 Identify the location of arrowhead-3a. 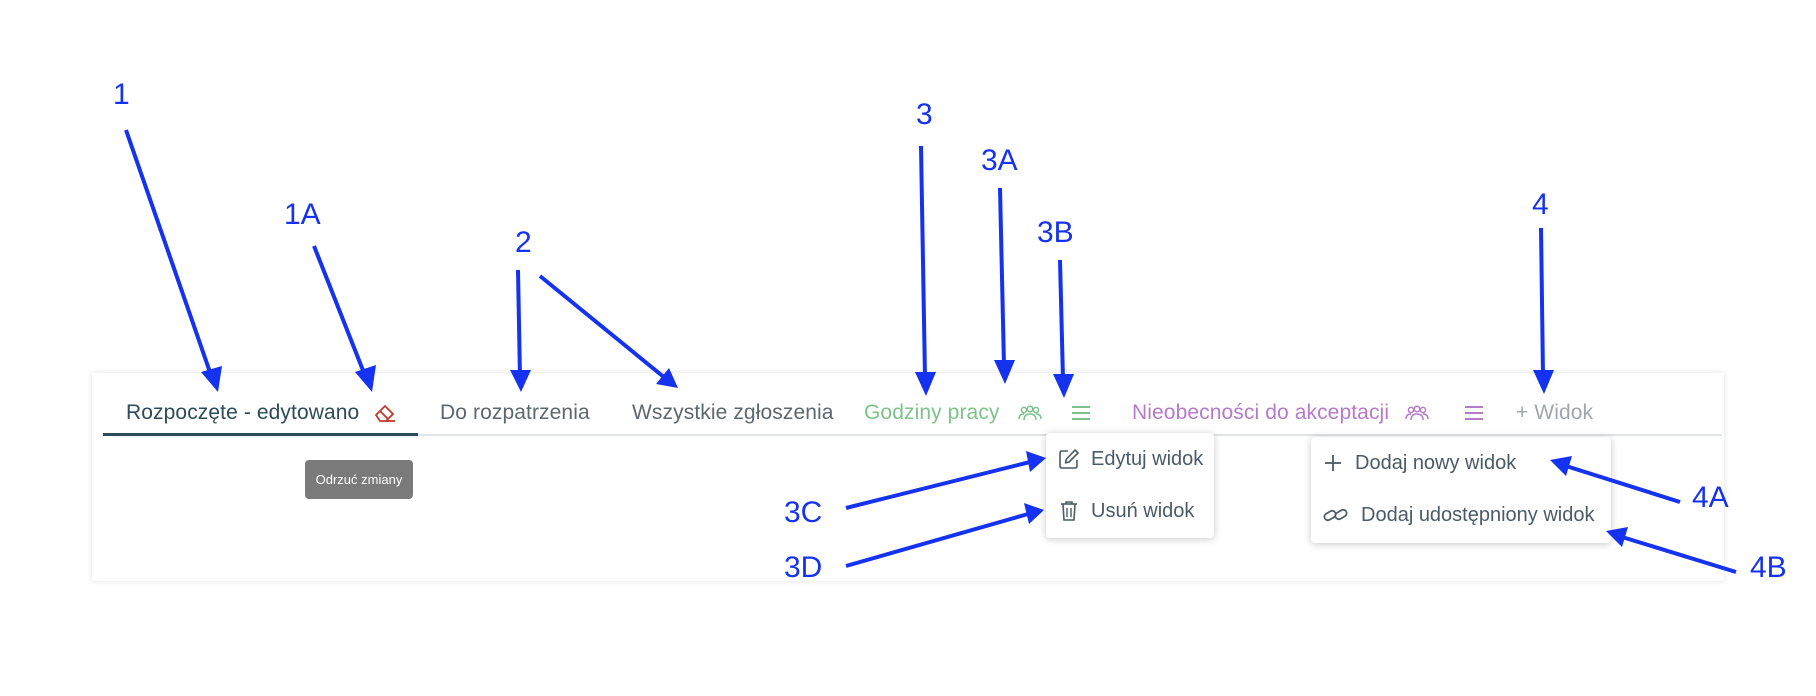
(1004, 372).